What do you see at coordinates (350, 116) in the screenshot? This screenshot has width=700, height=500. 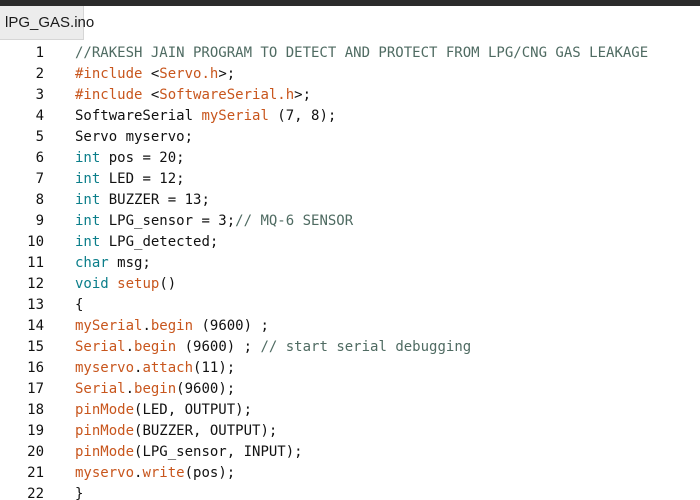 I see `code-line: 4 SoftwareSerial mySerial (7, 8);` at bounding box center [350, 116].